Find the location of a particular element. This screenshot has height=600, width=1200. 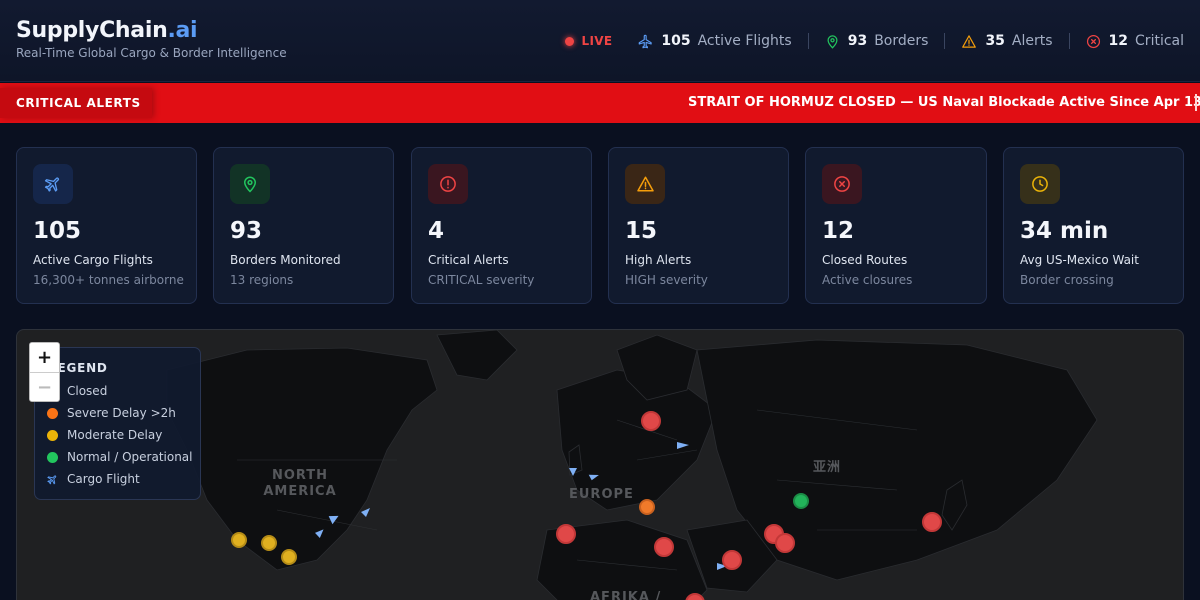

stat-label: Critical is located at coordinates (1159, 41).